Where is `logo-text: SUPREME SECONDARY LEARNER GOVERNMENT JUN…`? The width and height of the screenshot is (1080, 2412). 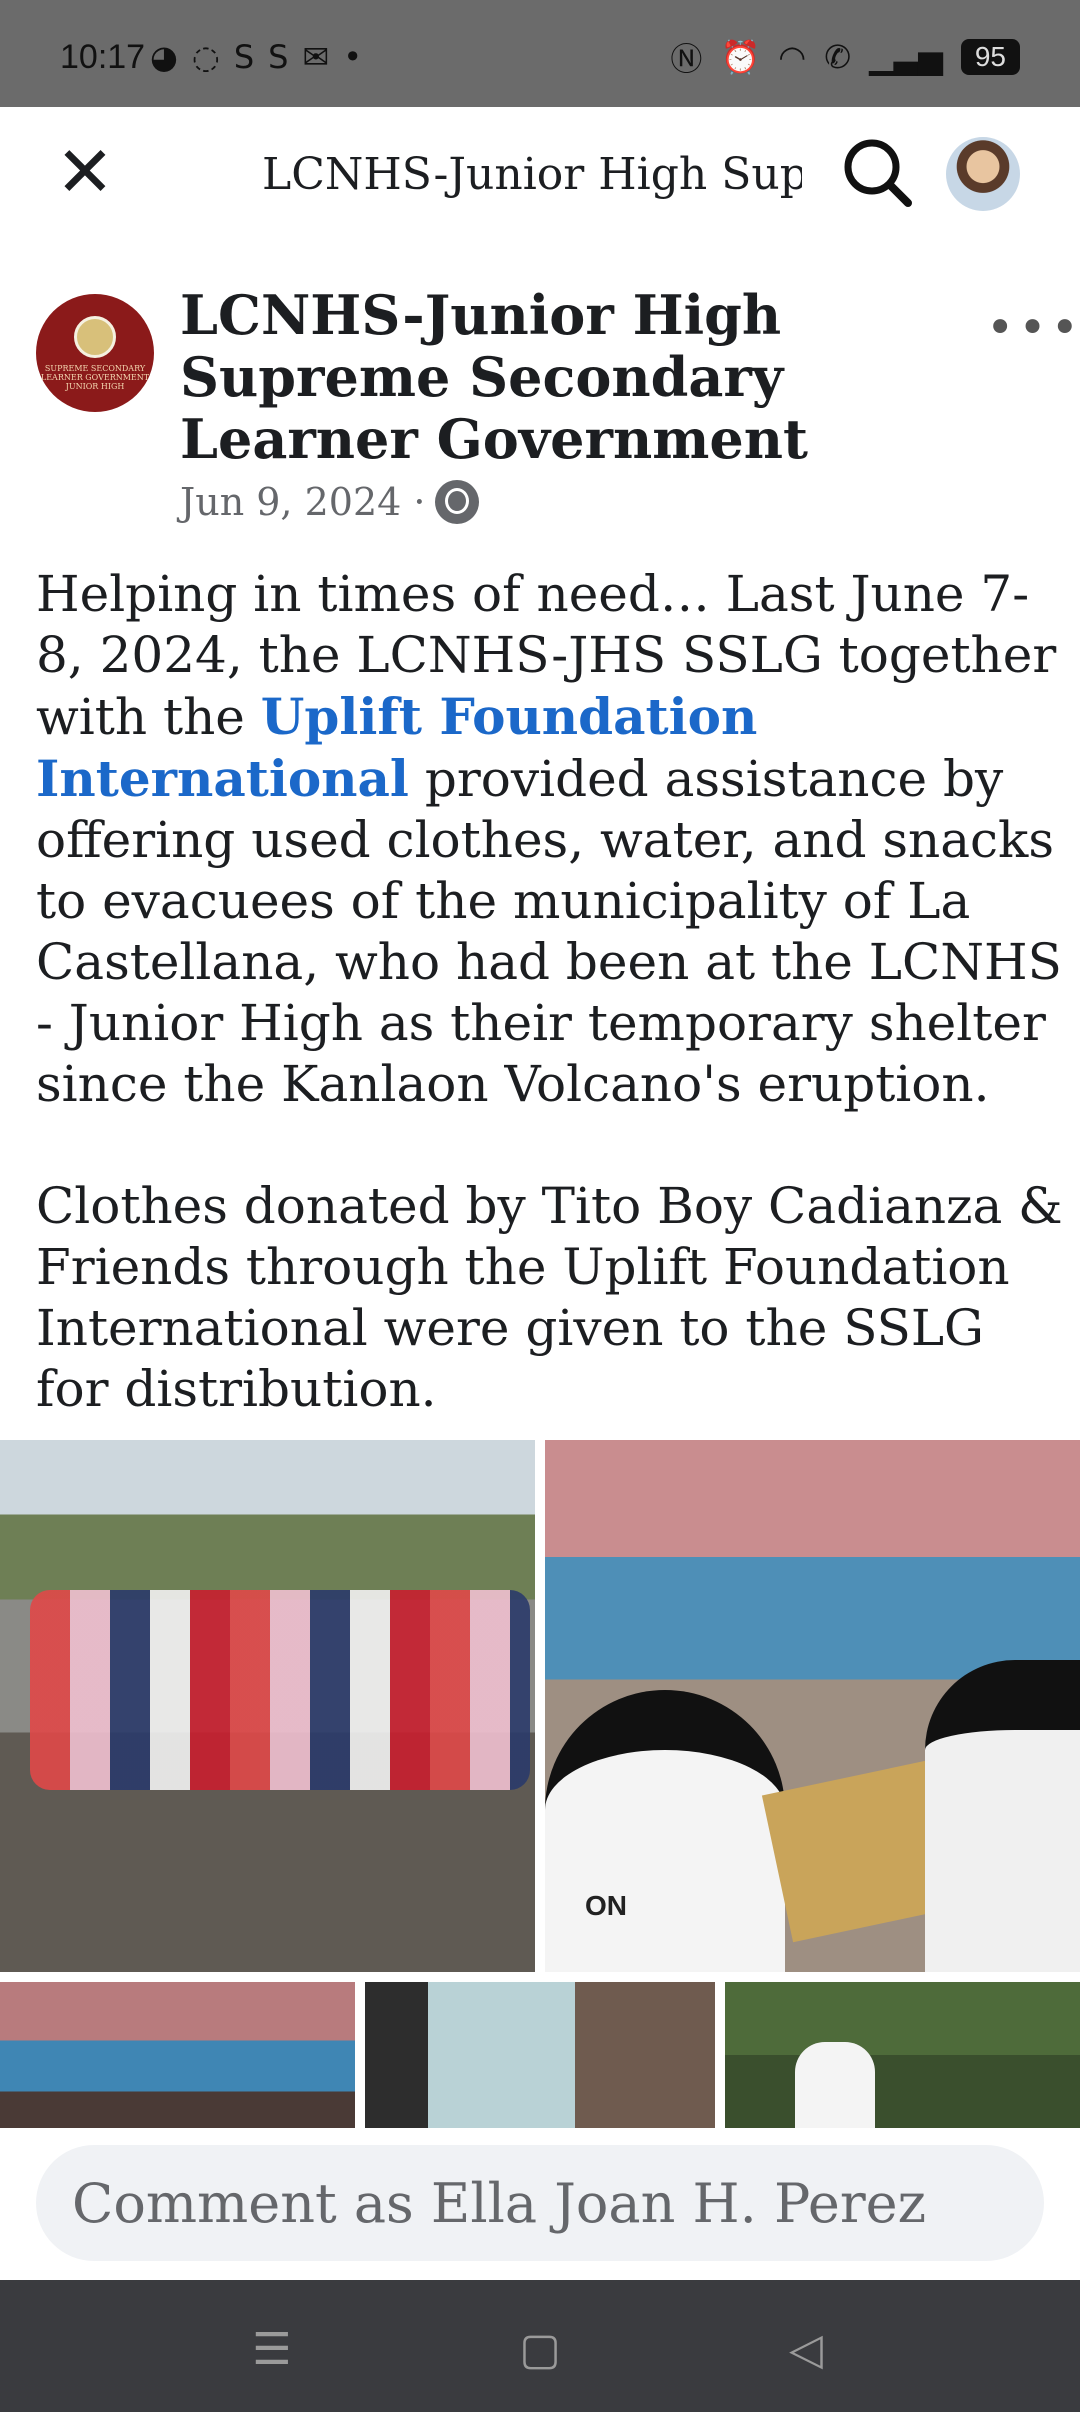
logo-text: SUPREME SECONDARY LEARNER GOVERNMENT JUN… is located at coordinates (95, 377).